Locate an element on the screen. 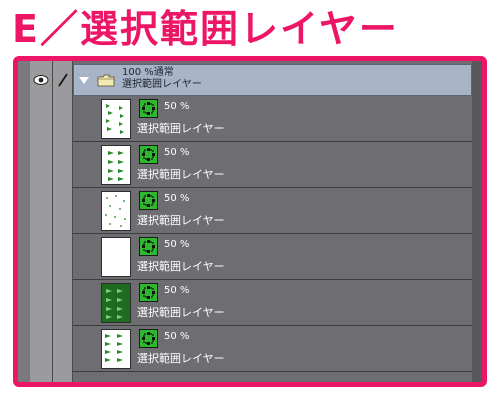 The image size is (500, 405). eye-icon is located at coordinates (41, 80).